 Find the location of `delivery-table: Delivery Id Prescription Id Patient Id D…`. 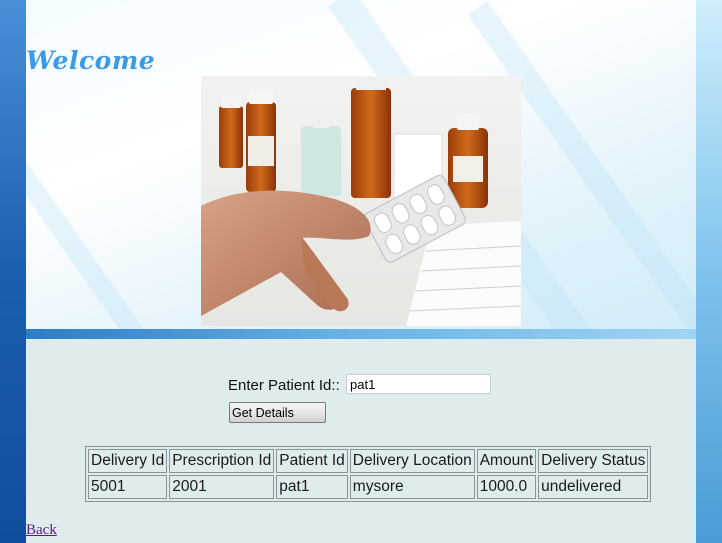

delivery-table: Delivery Id Prescription Id Patient Id D… is located at coordinates (368, 474).